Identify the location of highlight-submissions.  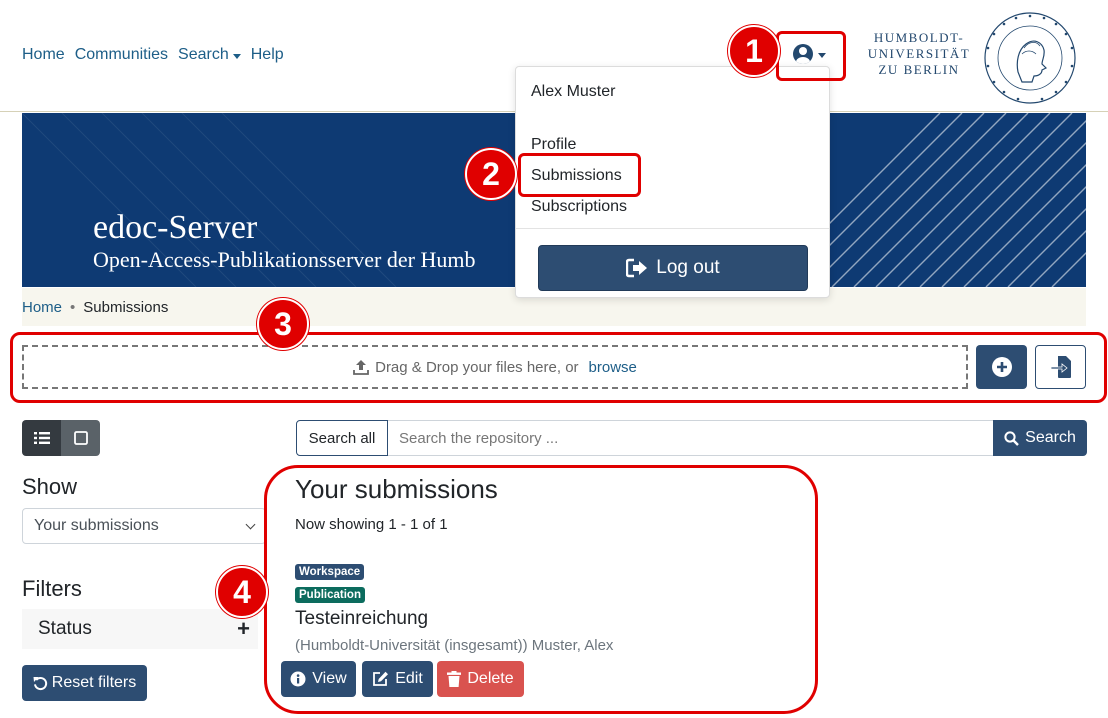
(579, 175).